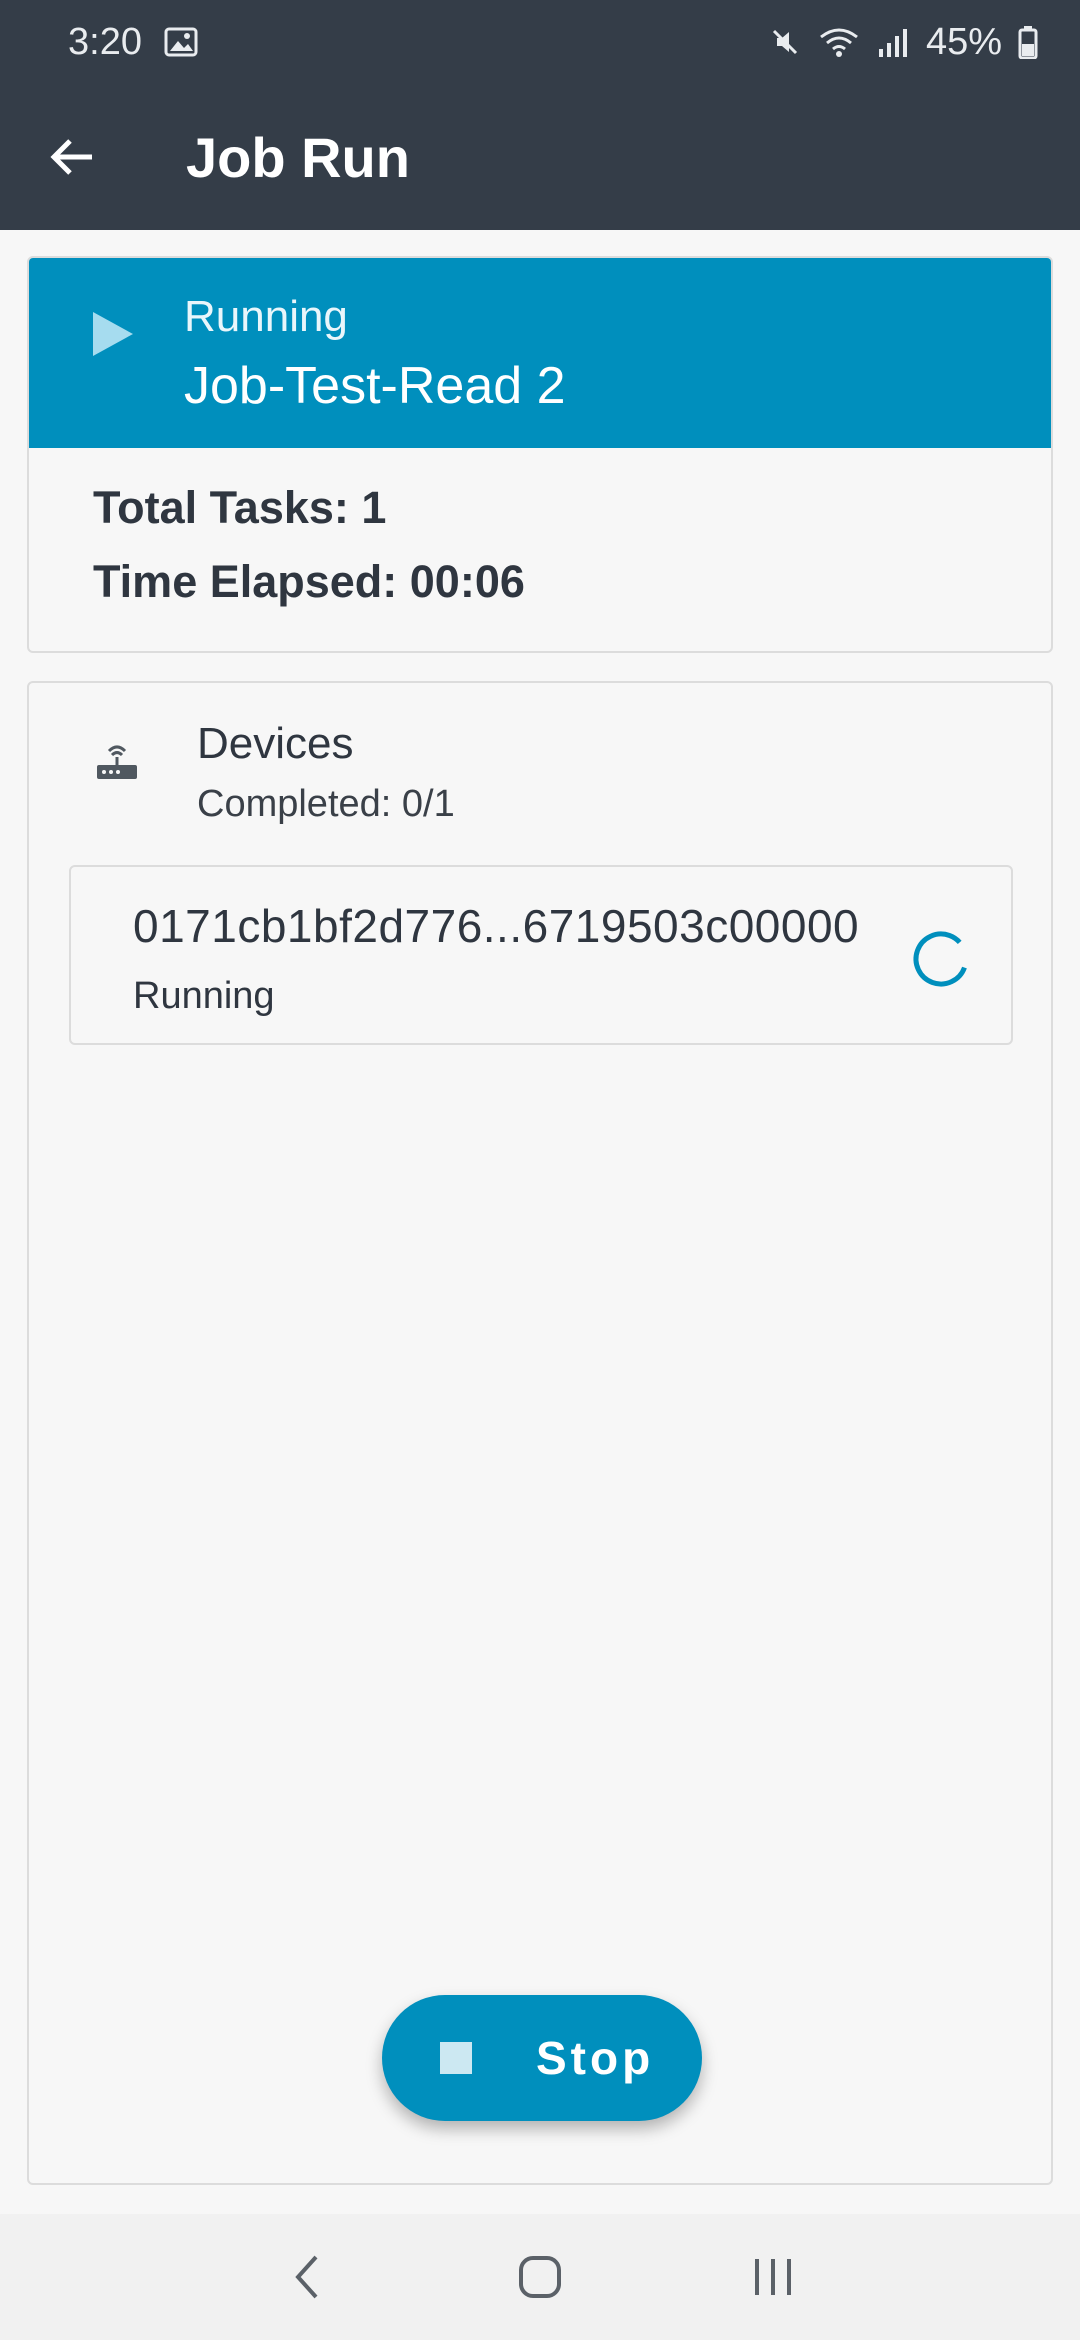  Describe the element at coordinates (309, 581) in the screenshot. I see `time-elapsed: Time Elapsed: 00:06` at that location.